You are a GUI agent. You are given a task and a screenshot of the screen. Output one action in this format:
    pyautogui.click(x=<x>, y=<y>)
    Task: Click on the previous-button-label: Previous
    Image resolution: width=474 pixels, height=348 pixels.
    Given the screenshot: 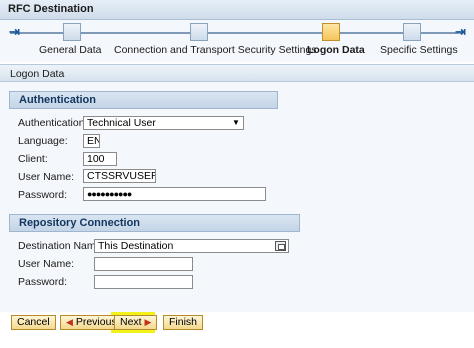 What is the action you would take?
    pyautogui.click(x=96, y=322)
    